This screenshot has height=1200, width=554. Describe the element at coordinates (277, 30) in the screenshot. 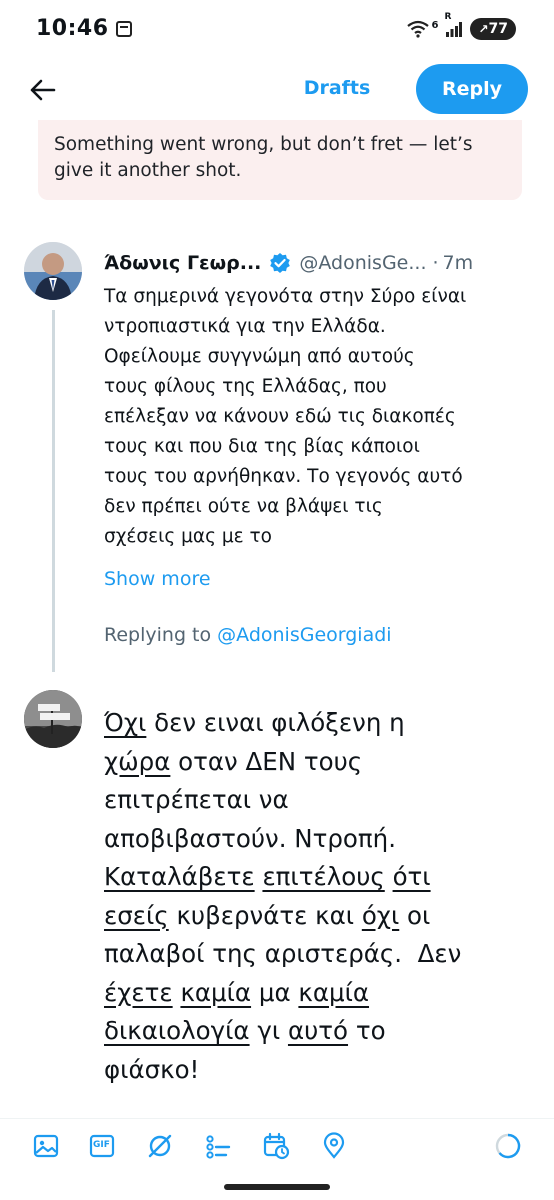

I see `status-bar: 10:46 6 R ↗77` at that location.